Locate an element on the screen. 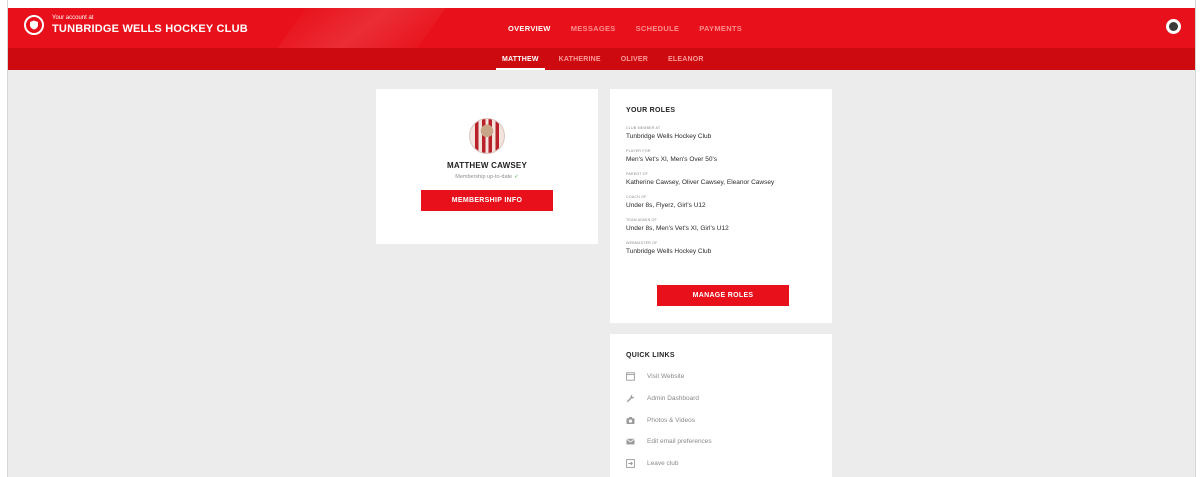 The height and width of the screenshot is (477, 1201). roles-title: YOUR ROLES is located at coordinates (651, 110).